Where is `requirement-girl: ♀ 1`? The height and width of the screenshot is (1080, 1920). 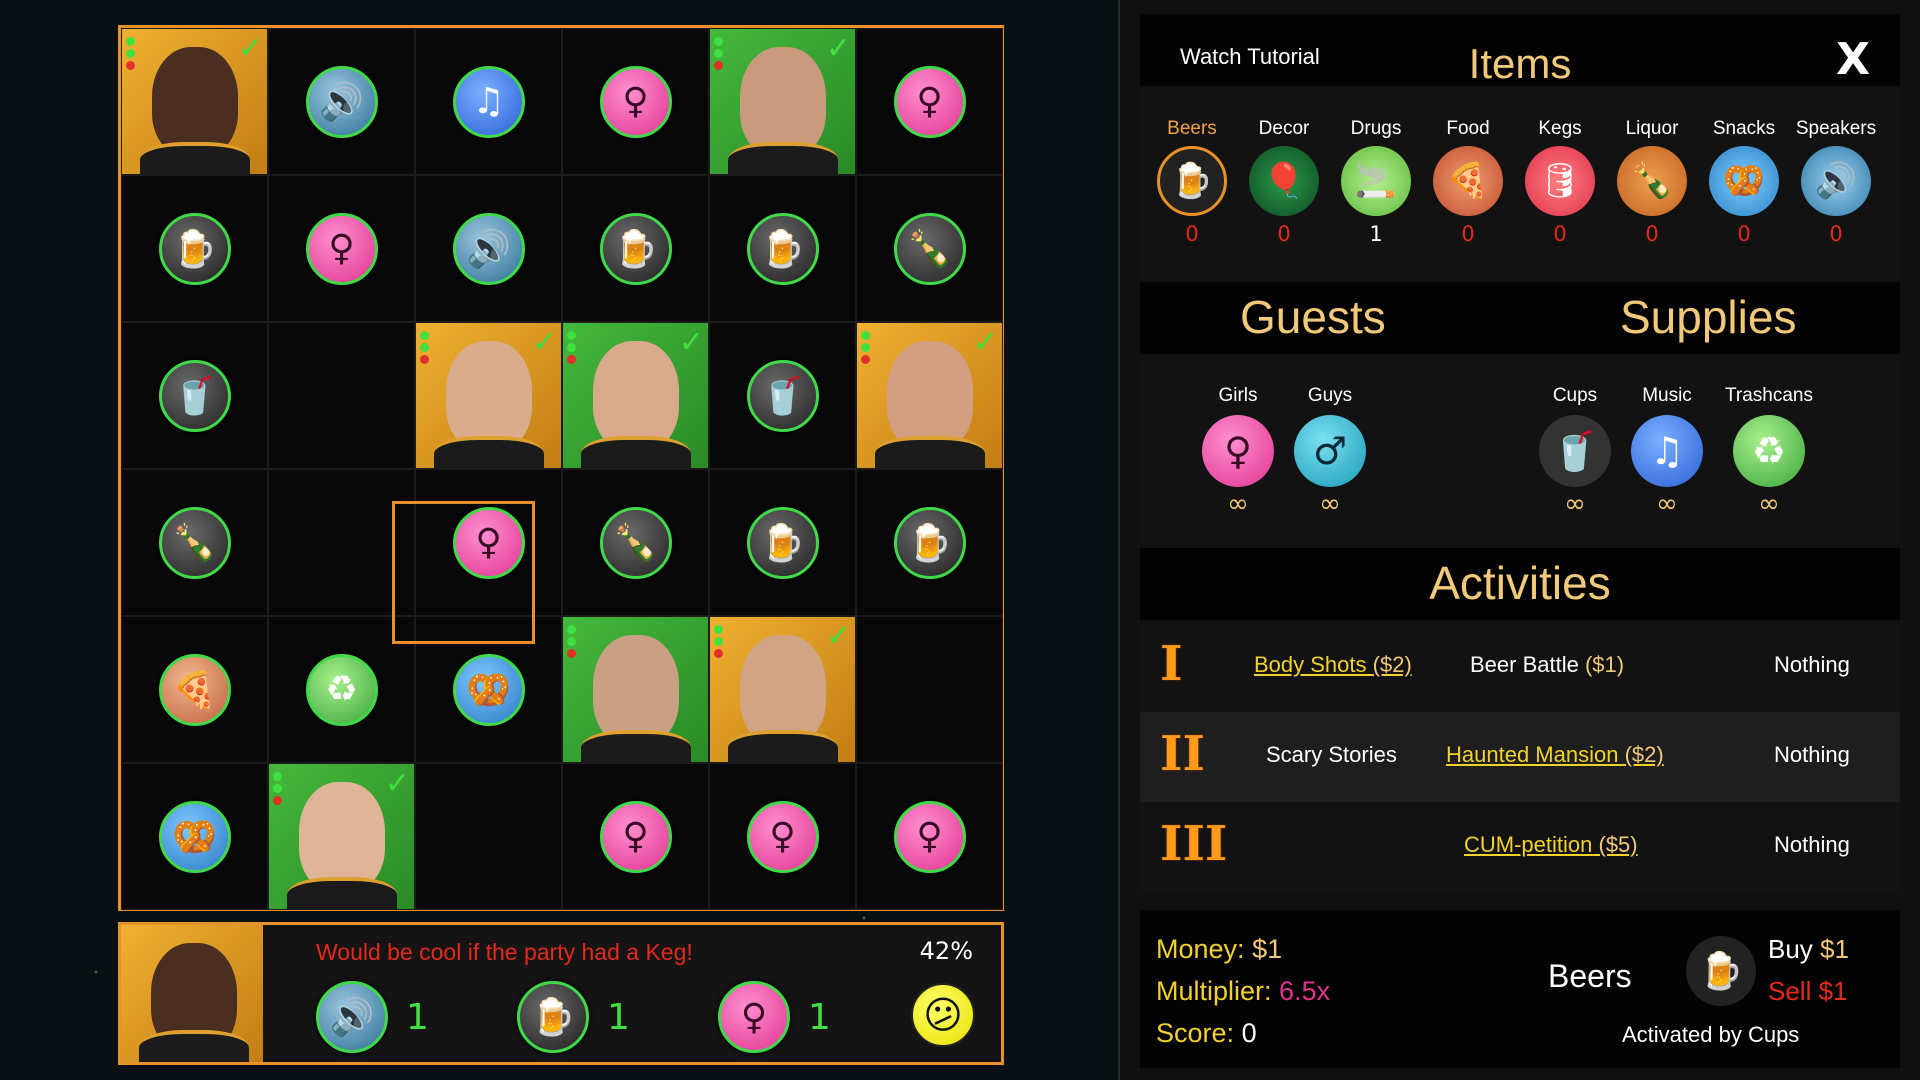
requirement-girl: ♀ 1 is located at coordinates (774, 1017).